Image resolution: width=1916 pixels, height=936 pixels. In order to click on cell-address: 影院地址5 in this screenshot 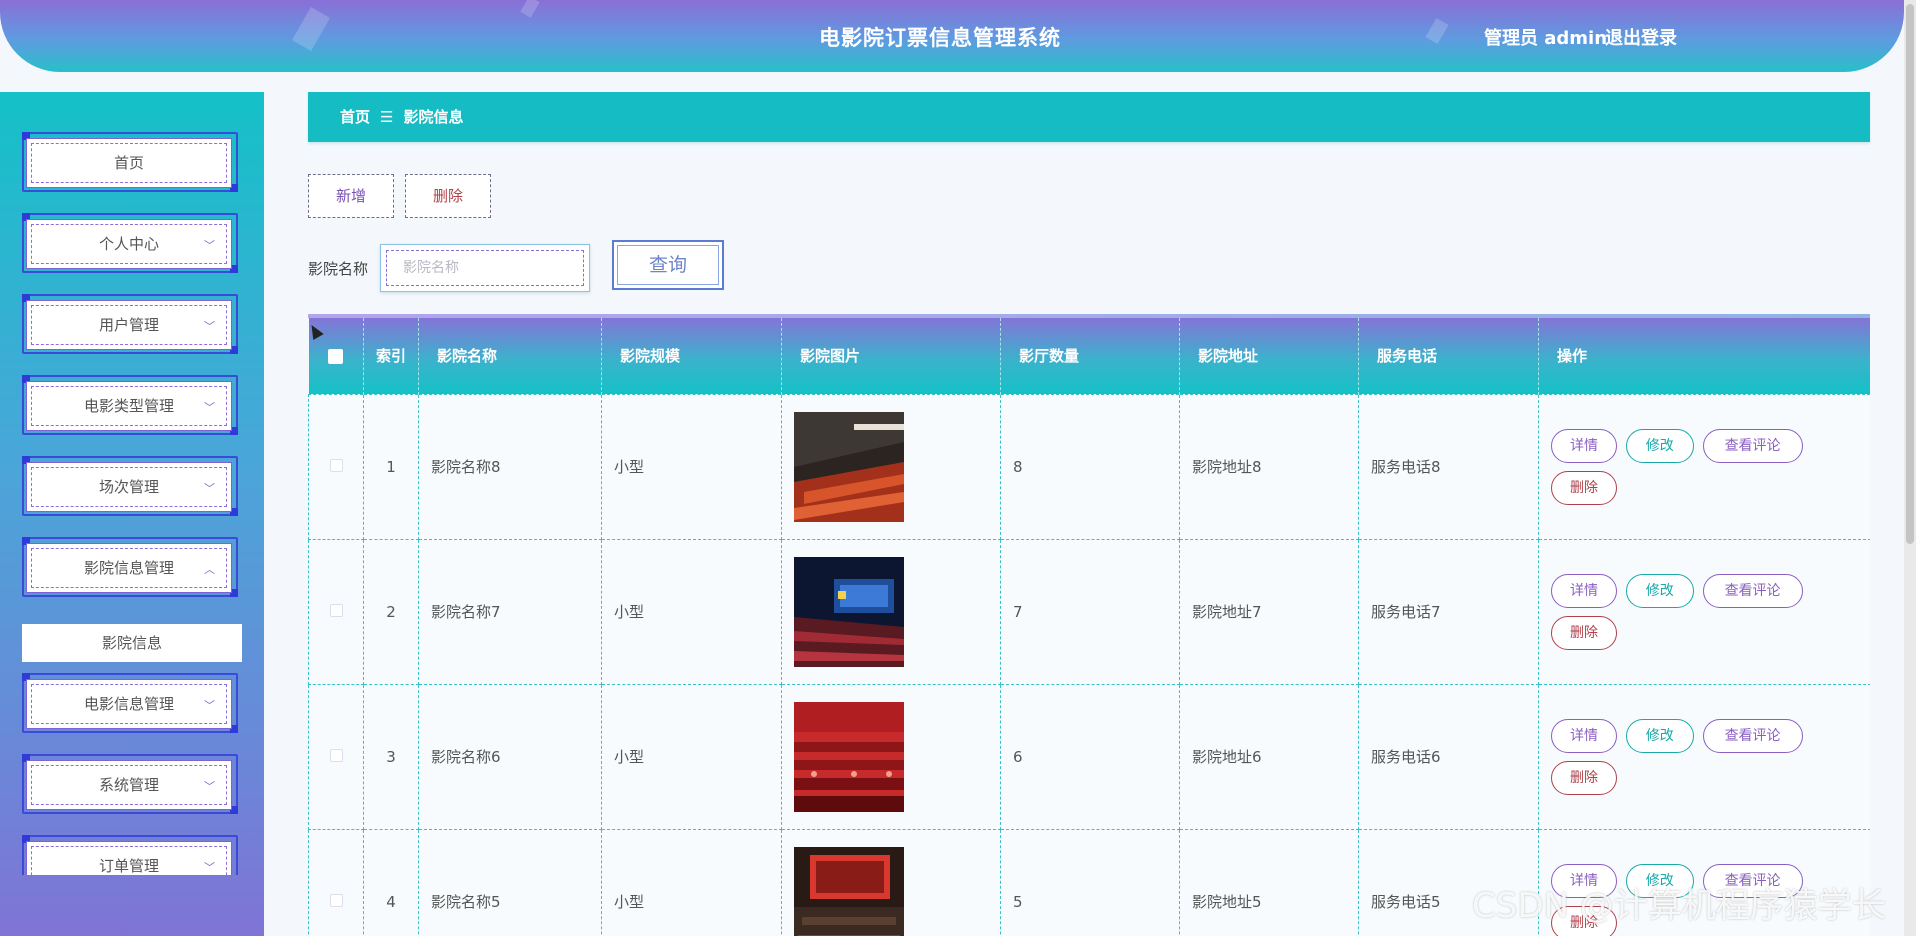, I will do `click(1269, 882)`.